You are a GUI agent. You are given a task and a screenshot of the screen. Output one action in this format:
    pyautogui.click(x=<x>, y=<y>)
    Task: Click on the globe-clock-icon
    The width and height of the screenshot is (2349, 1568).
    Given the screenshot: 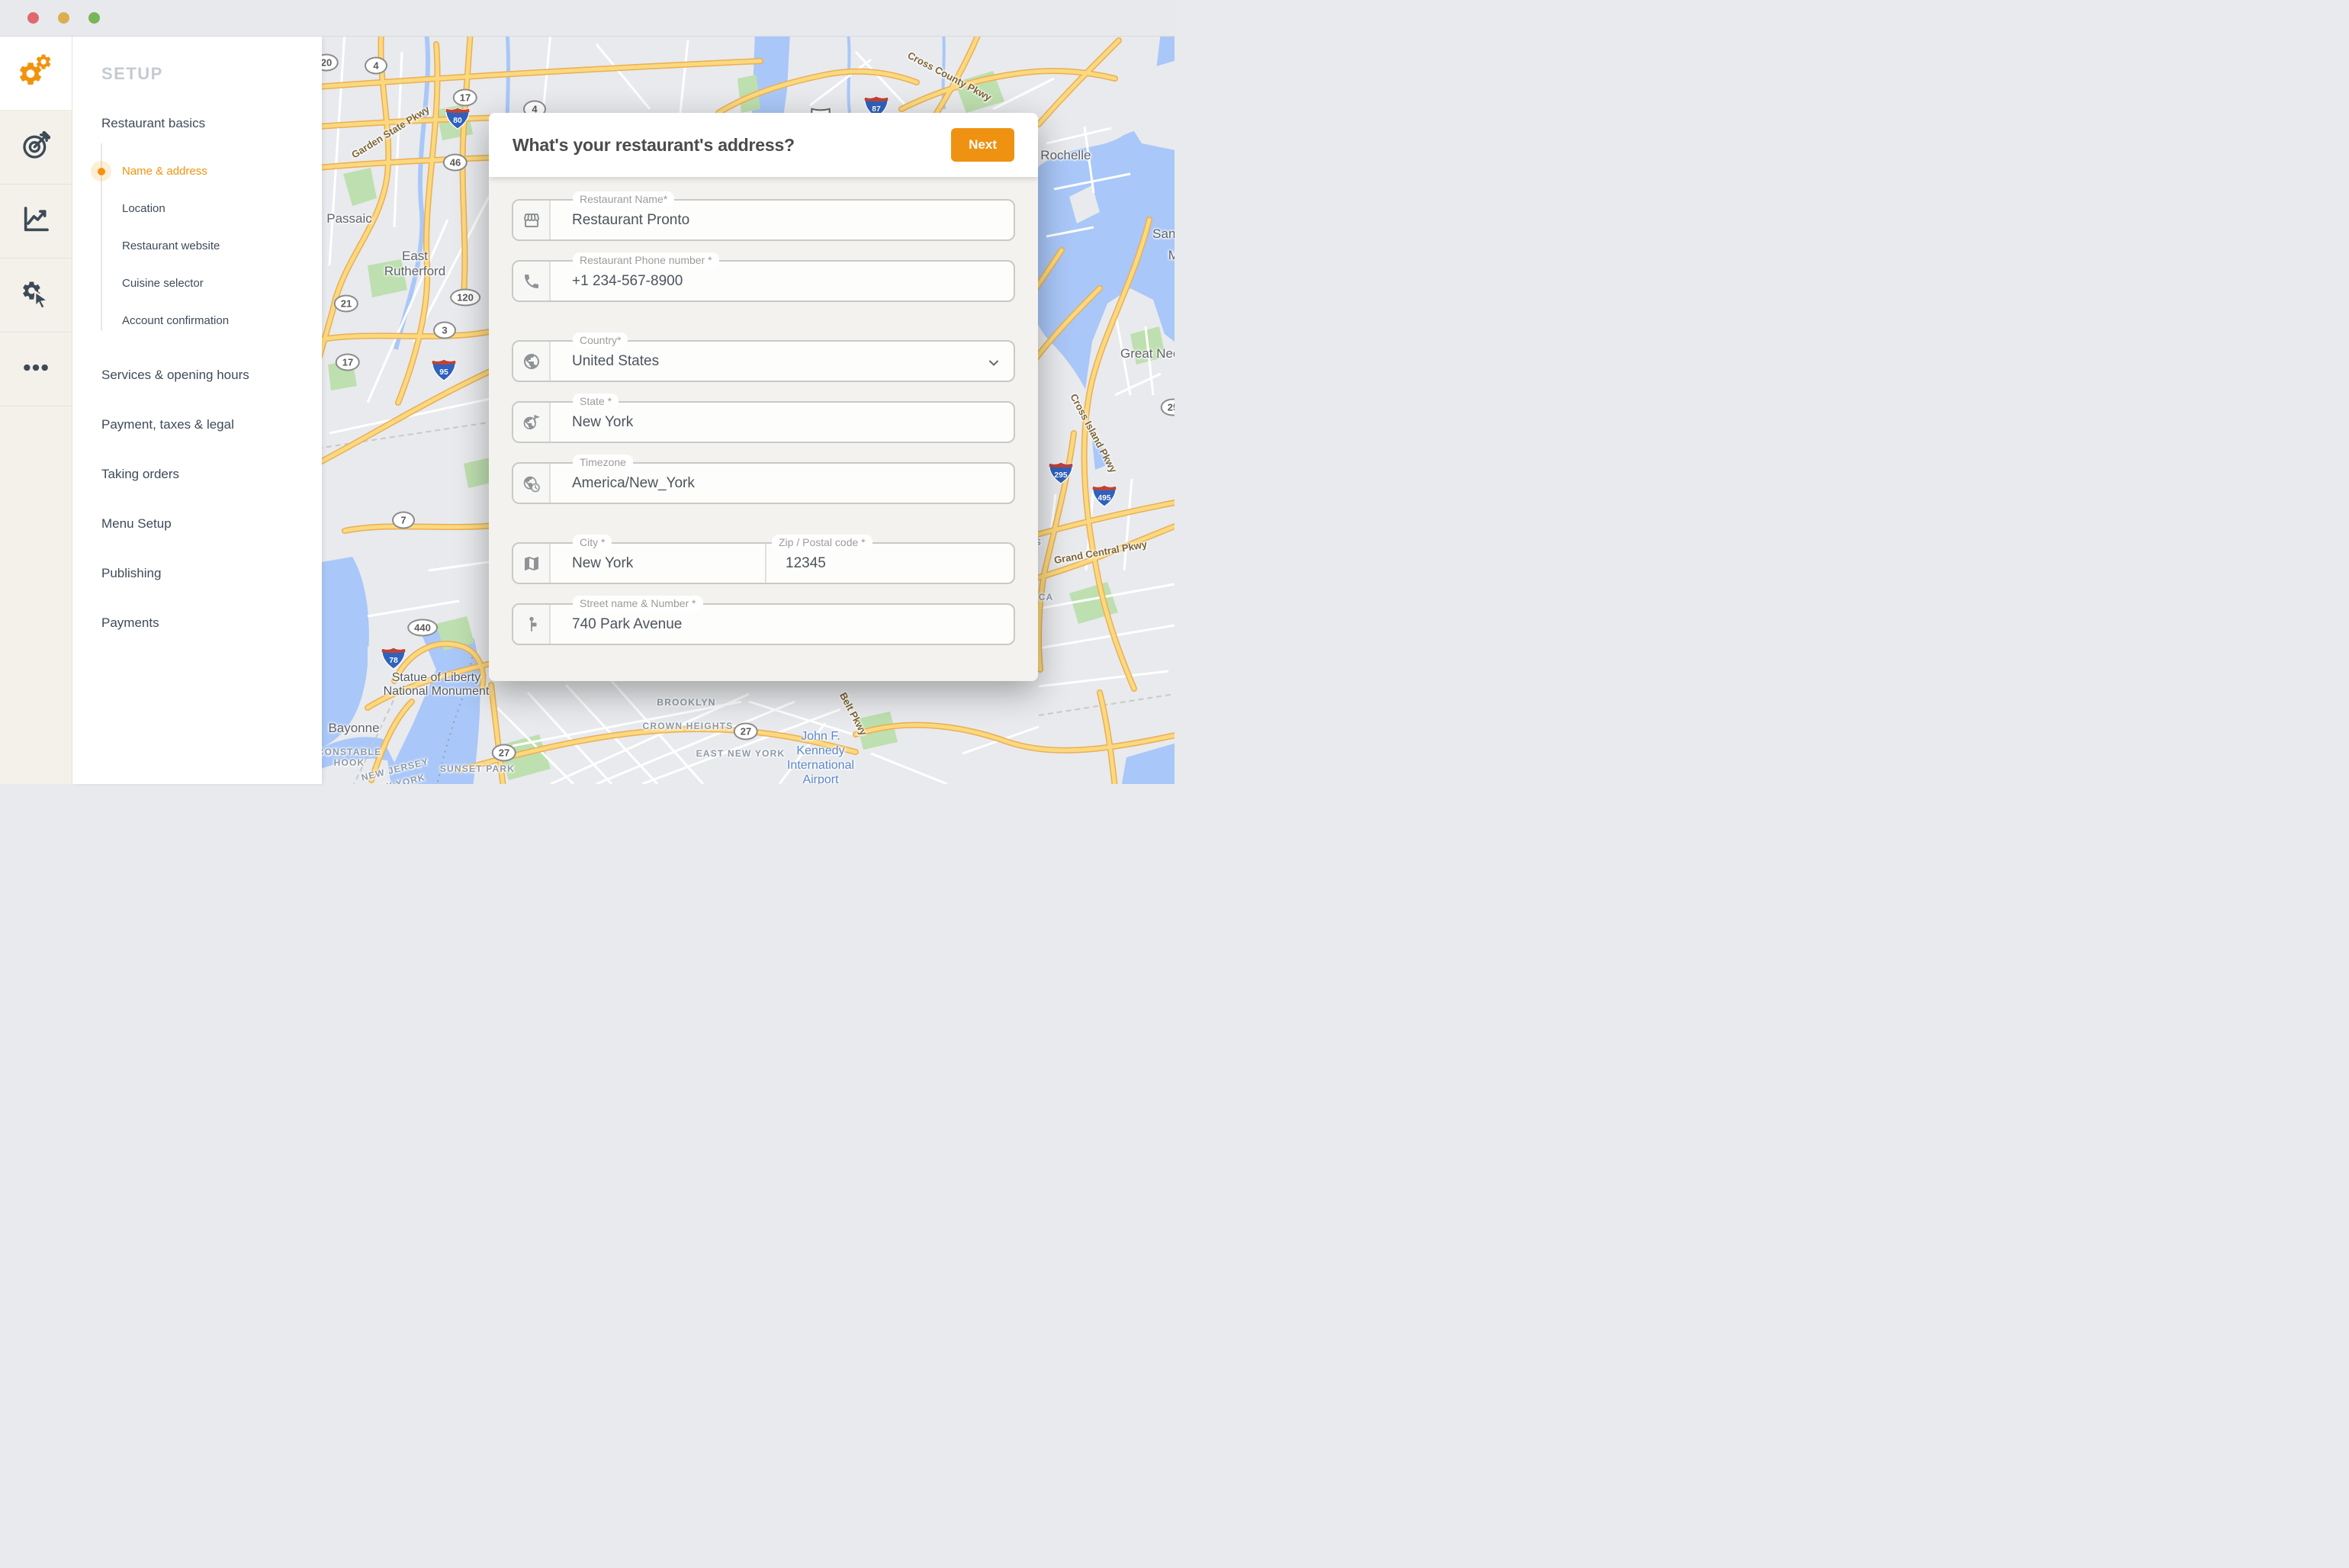 What is the action you would take?
    pyautogui.click(x=532, y=483)
    